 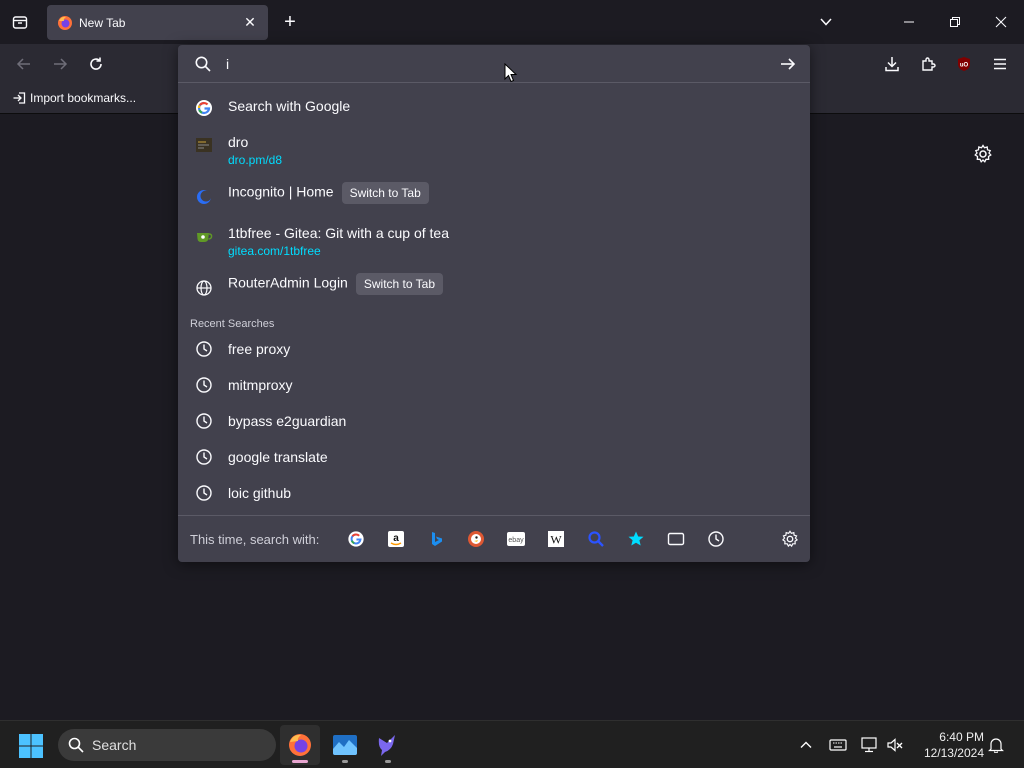 What do you see at coordinates (388, 745) in the screenshot?
I see `taskbar-app-bird` at bounding box center [388, 745].